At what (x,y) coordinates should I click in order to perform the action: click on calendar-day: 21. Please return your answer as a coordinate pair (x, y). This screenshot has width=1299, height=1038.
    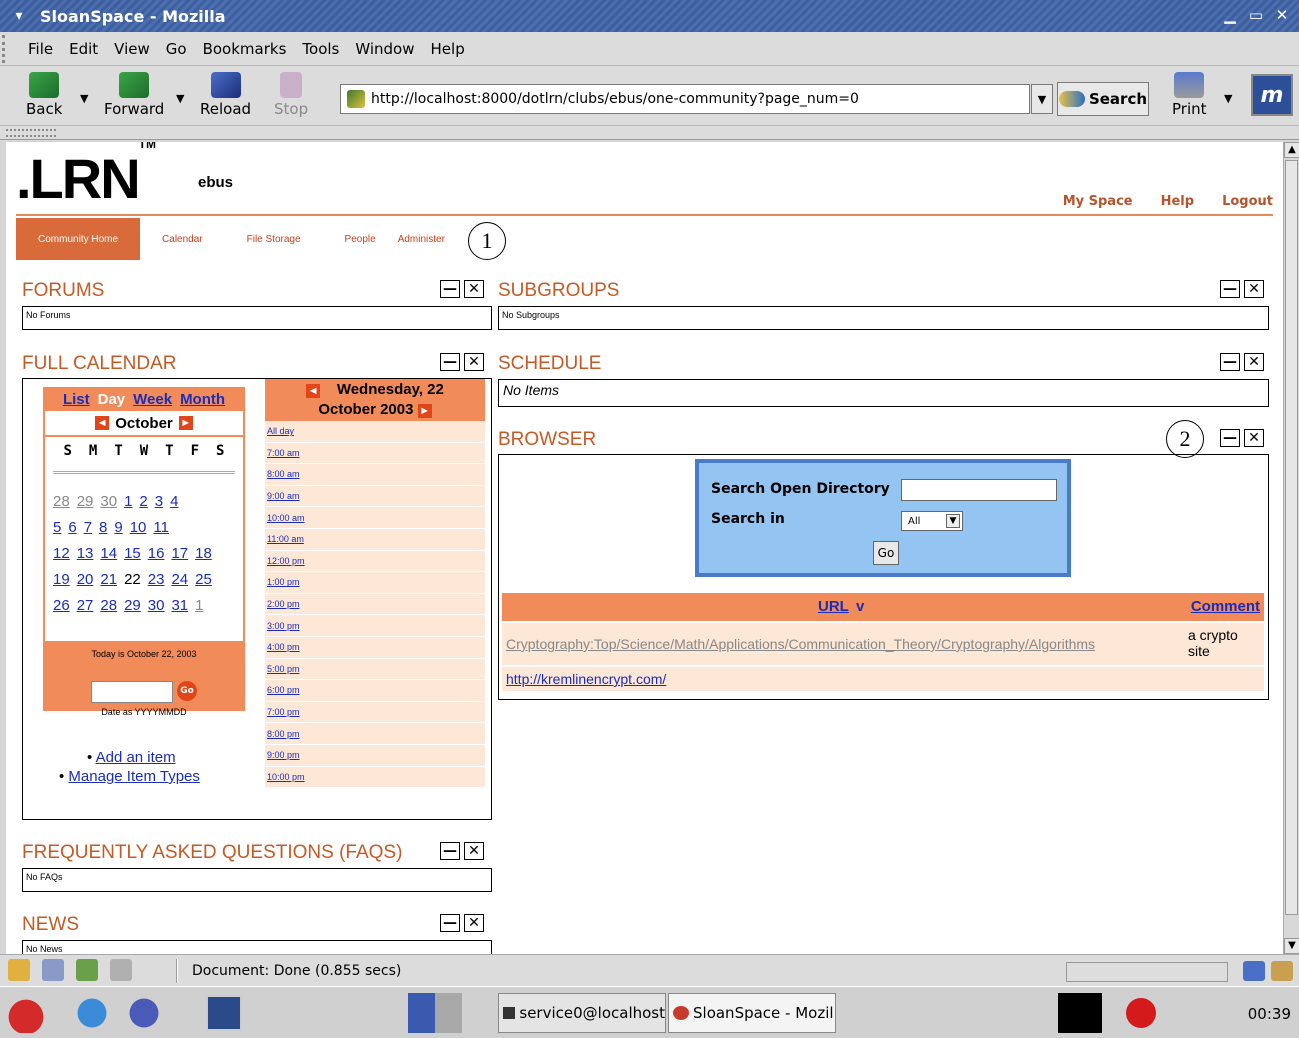
    Looking at the image, I should click on (108, 579).